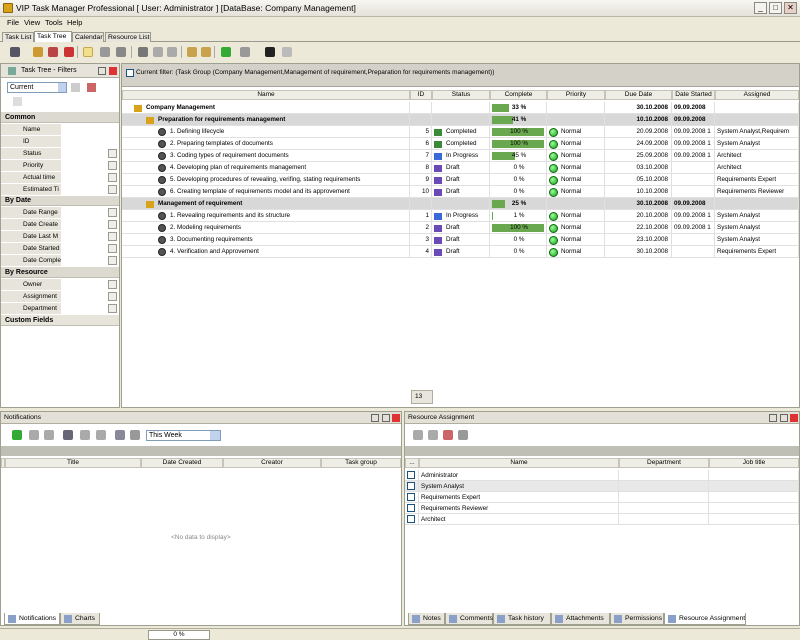  What do you see at coordinates (192, 52) in the screenshot?
I see `expand-icon` at bounding box center [192, 52].